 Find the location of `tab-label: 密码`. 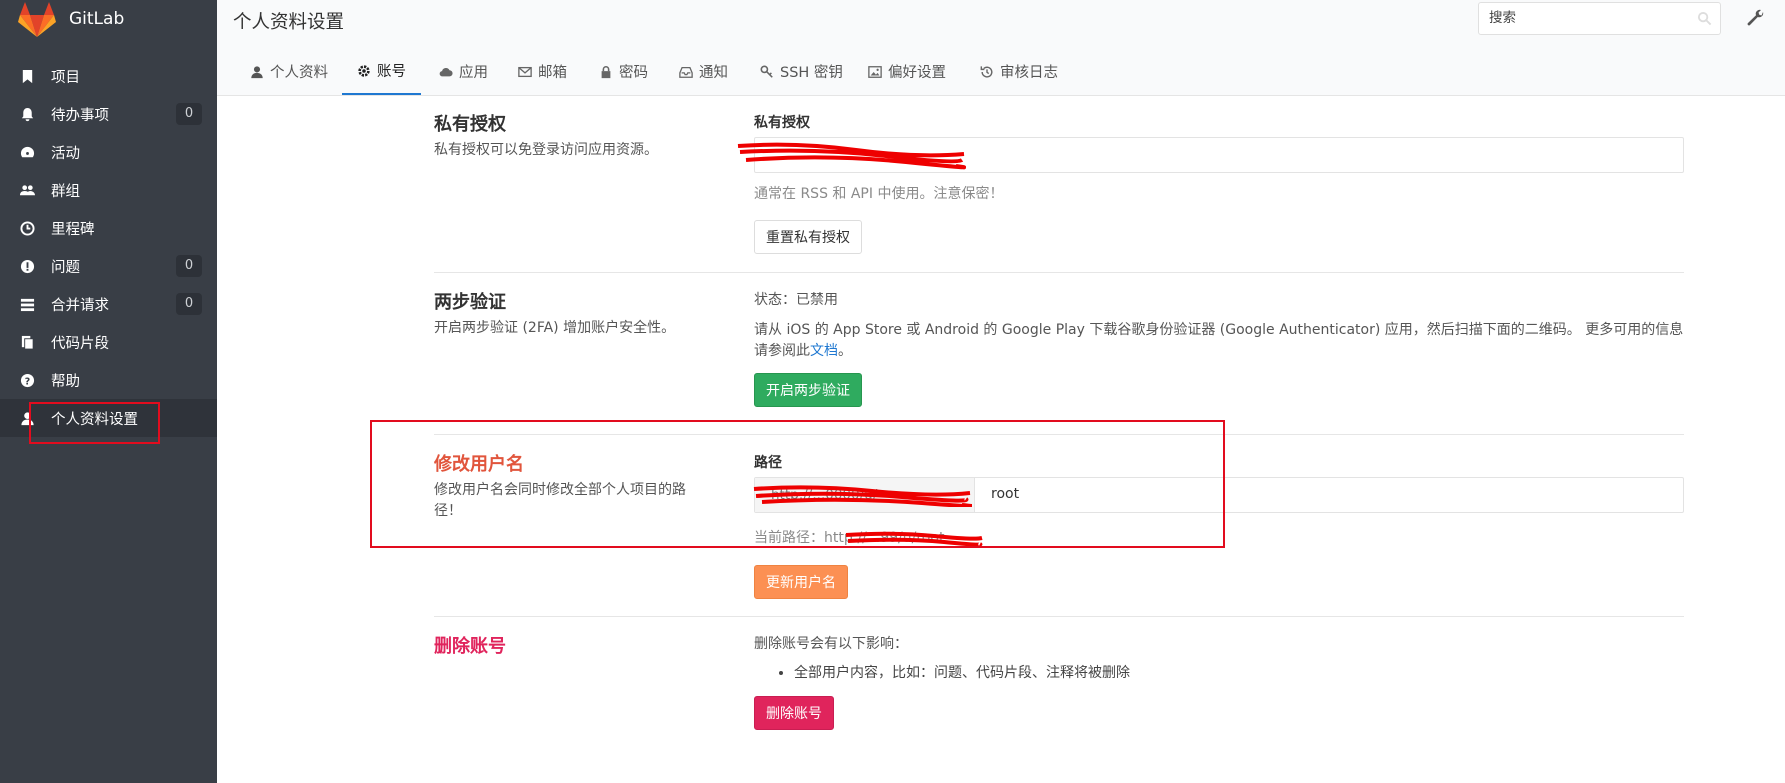

tab-label: 密码 is located at coordinates (633, 73).